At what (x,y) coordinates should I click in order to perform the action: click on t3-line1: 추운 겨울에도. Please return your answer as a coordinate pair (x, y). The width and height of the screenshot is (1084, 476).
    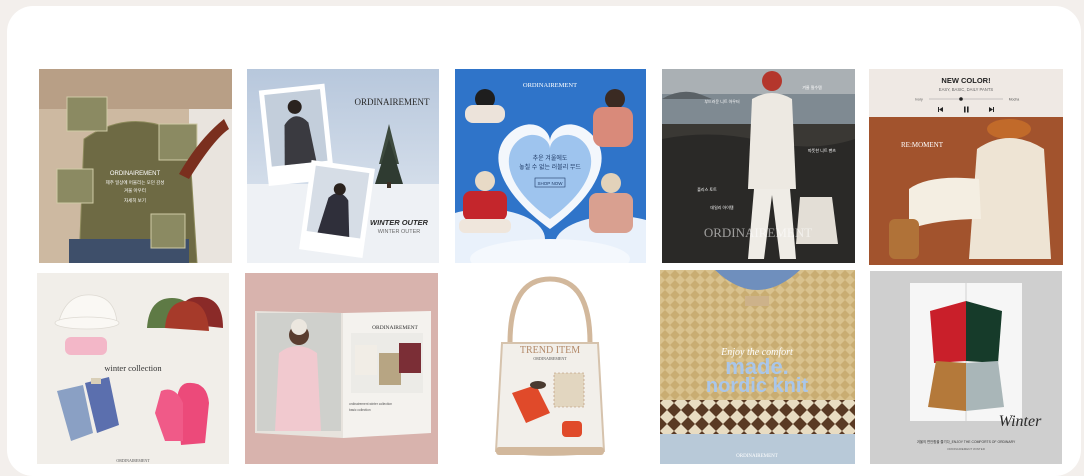
    Looking at the image, I should click on (550, 158).